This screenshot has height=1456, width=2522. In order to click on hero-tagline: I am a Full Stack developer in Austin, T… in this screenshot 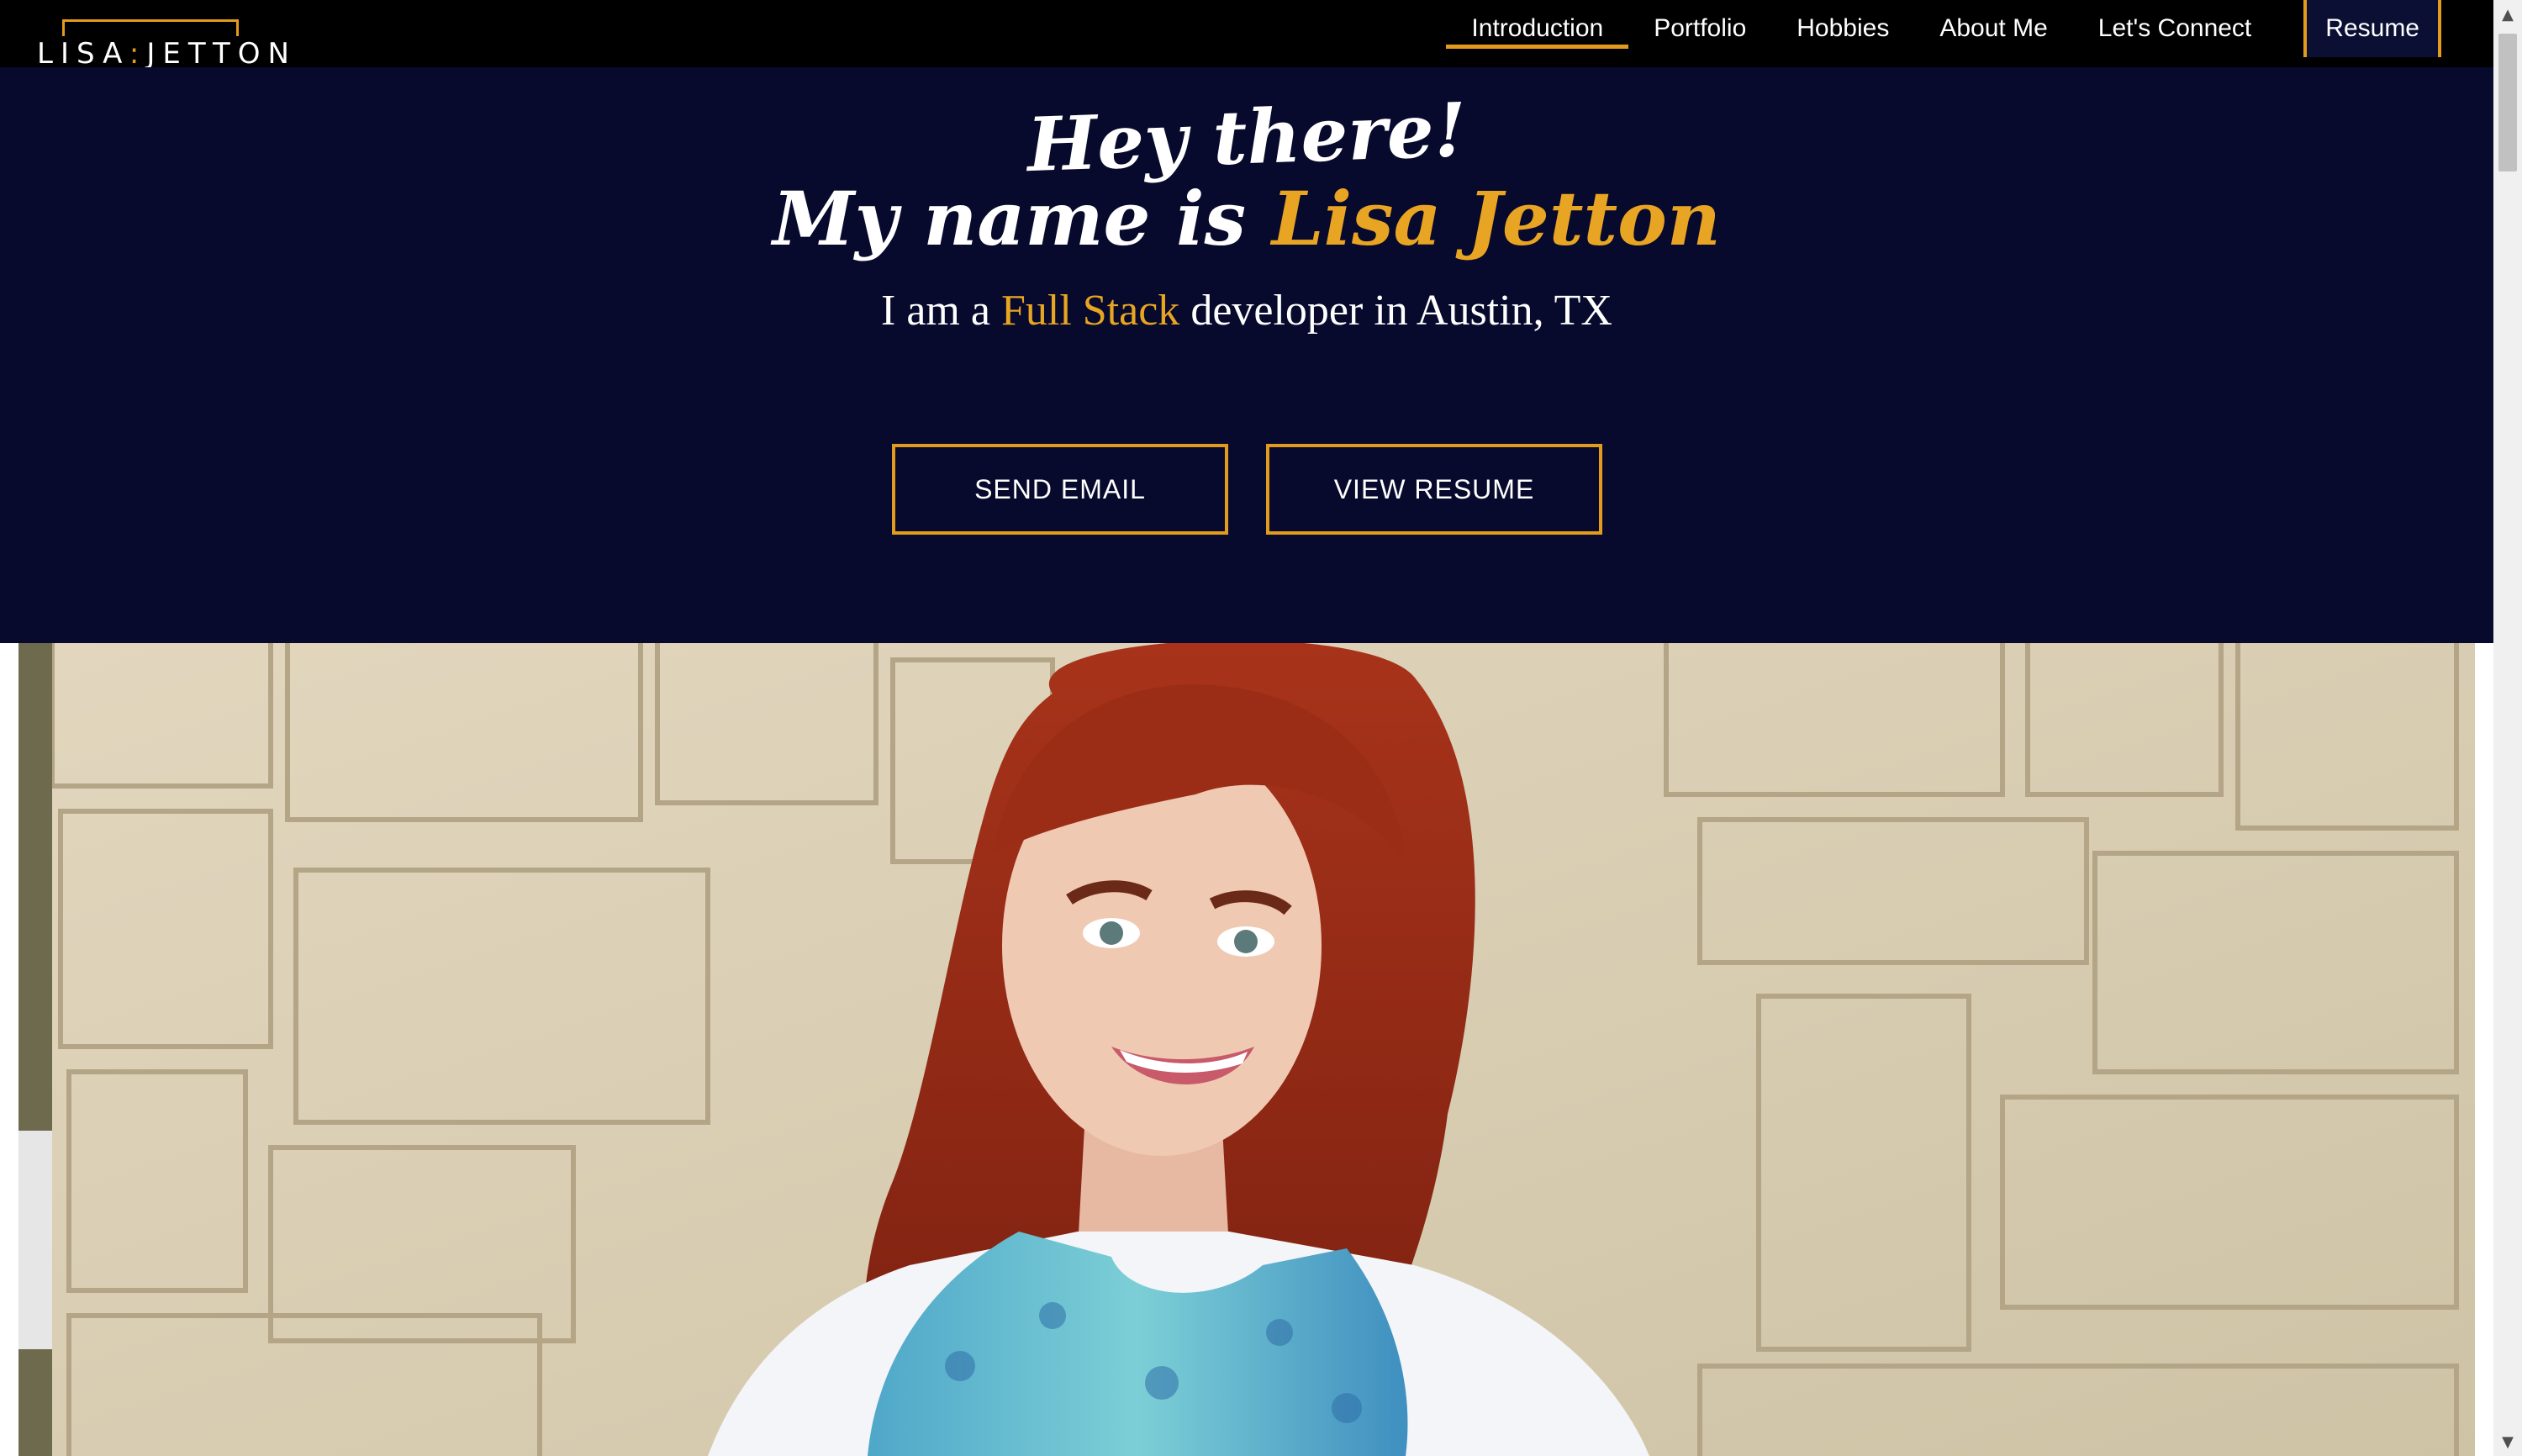, I will do `click(1246, 311)`.